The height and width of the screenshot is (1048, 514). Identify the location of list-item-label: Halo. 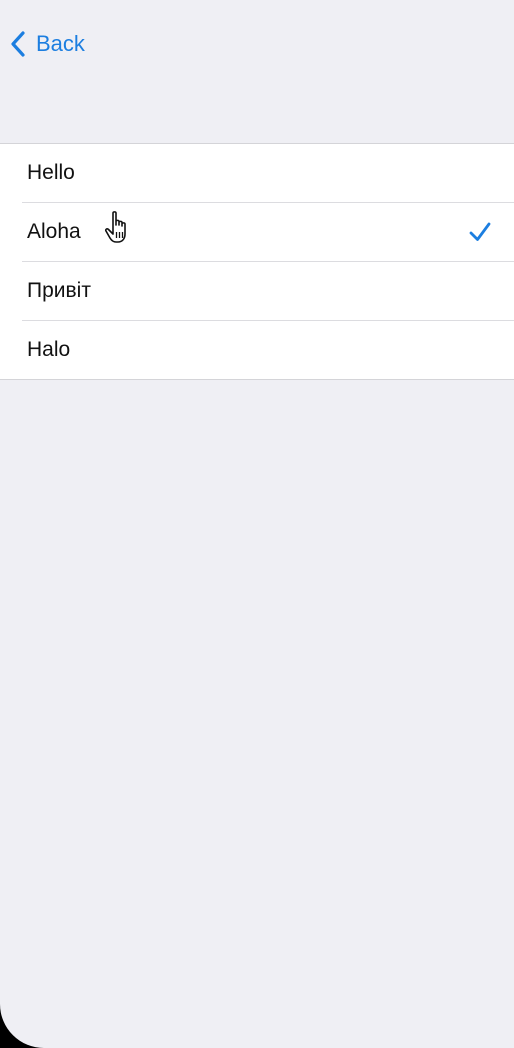
(49, 349).